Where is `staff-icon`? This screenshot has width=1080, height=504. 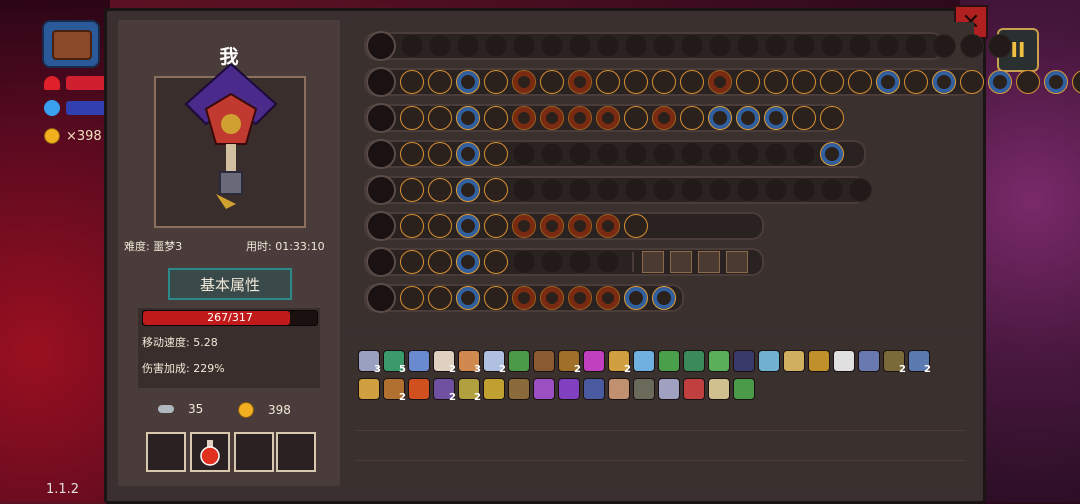 staff-icon is located at coordinates (381, 82).